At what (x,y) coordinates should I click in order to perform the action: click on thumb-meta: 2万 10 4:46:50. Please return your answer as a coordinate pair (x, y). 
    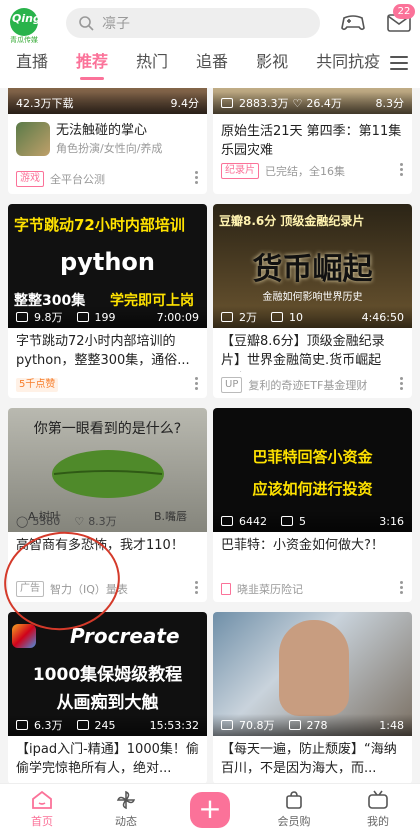
    Looking at the image, I should click on (312, 317).